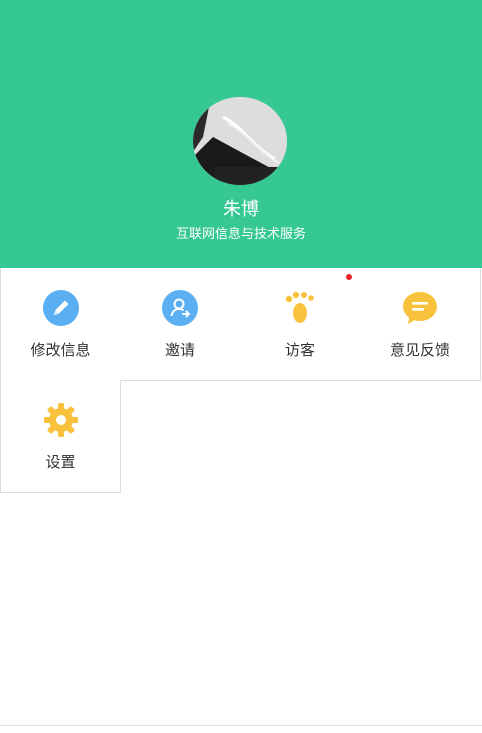 The height and width of the screenshot is (733, 482). What do you see at coordinates (179, 350) in the screenshot?
I see `menu-item-label: 邀请` at bounding box center [179, 350].